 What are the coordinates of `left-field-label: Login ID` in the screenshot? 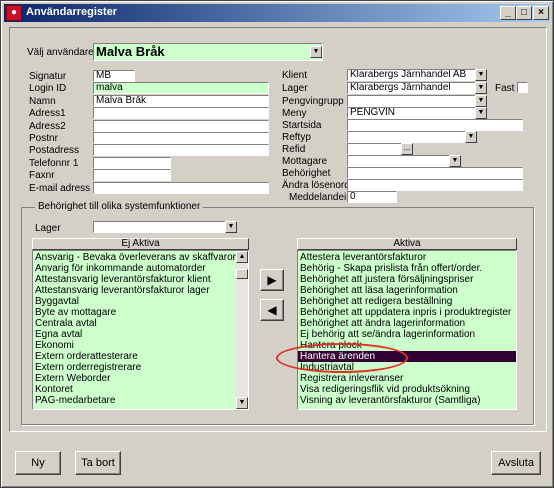 It's located at (48, 88).